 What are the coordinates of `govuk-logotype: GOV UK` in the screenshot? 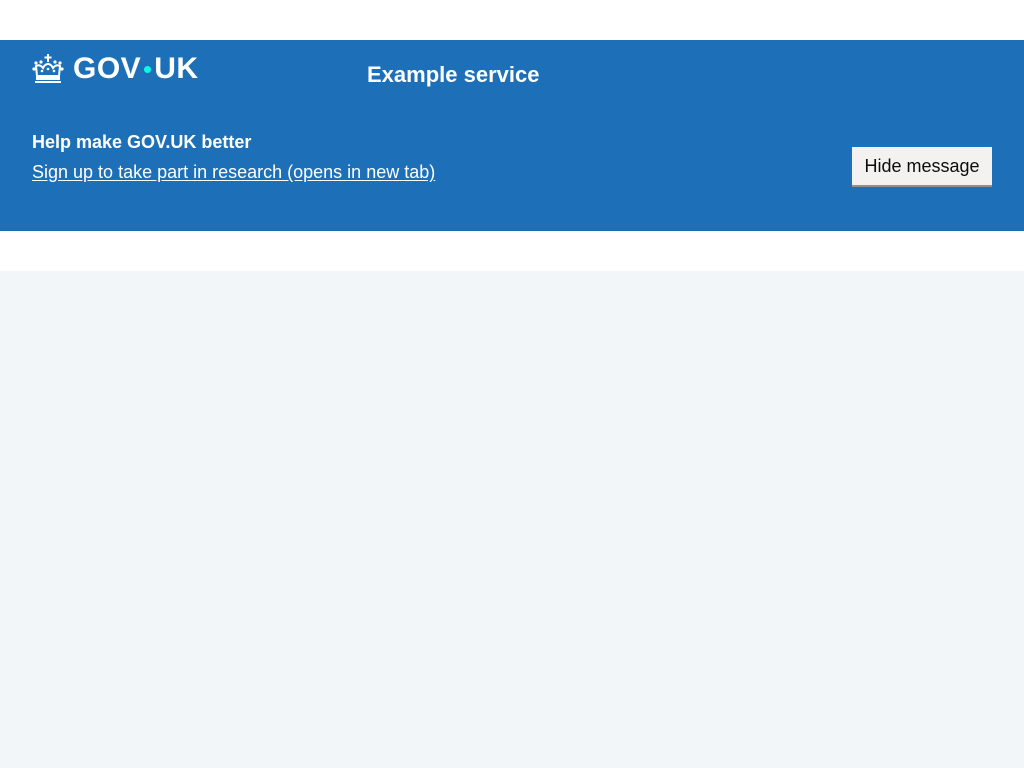 It's located at (136, 69).